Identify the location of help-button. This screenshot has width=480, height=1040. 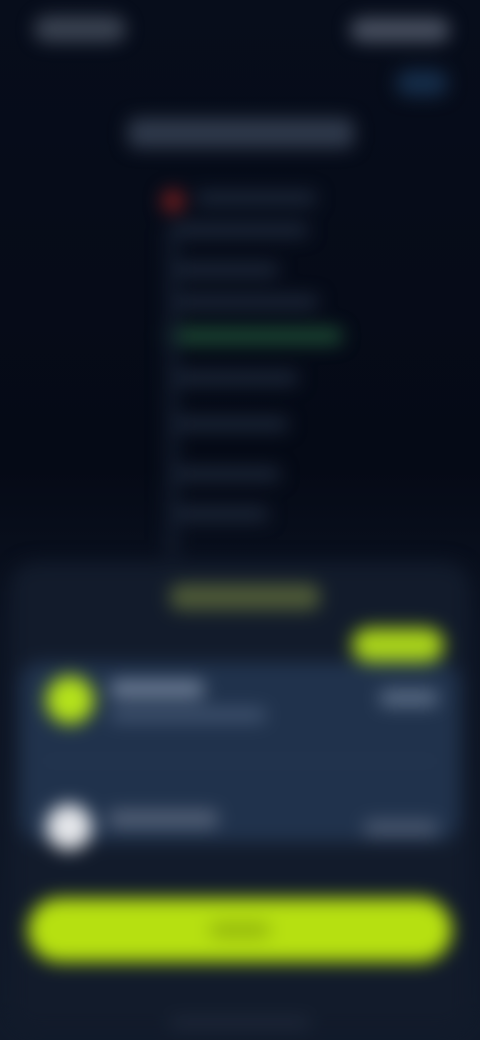
(422, 83).